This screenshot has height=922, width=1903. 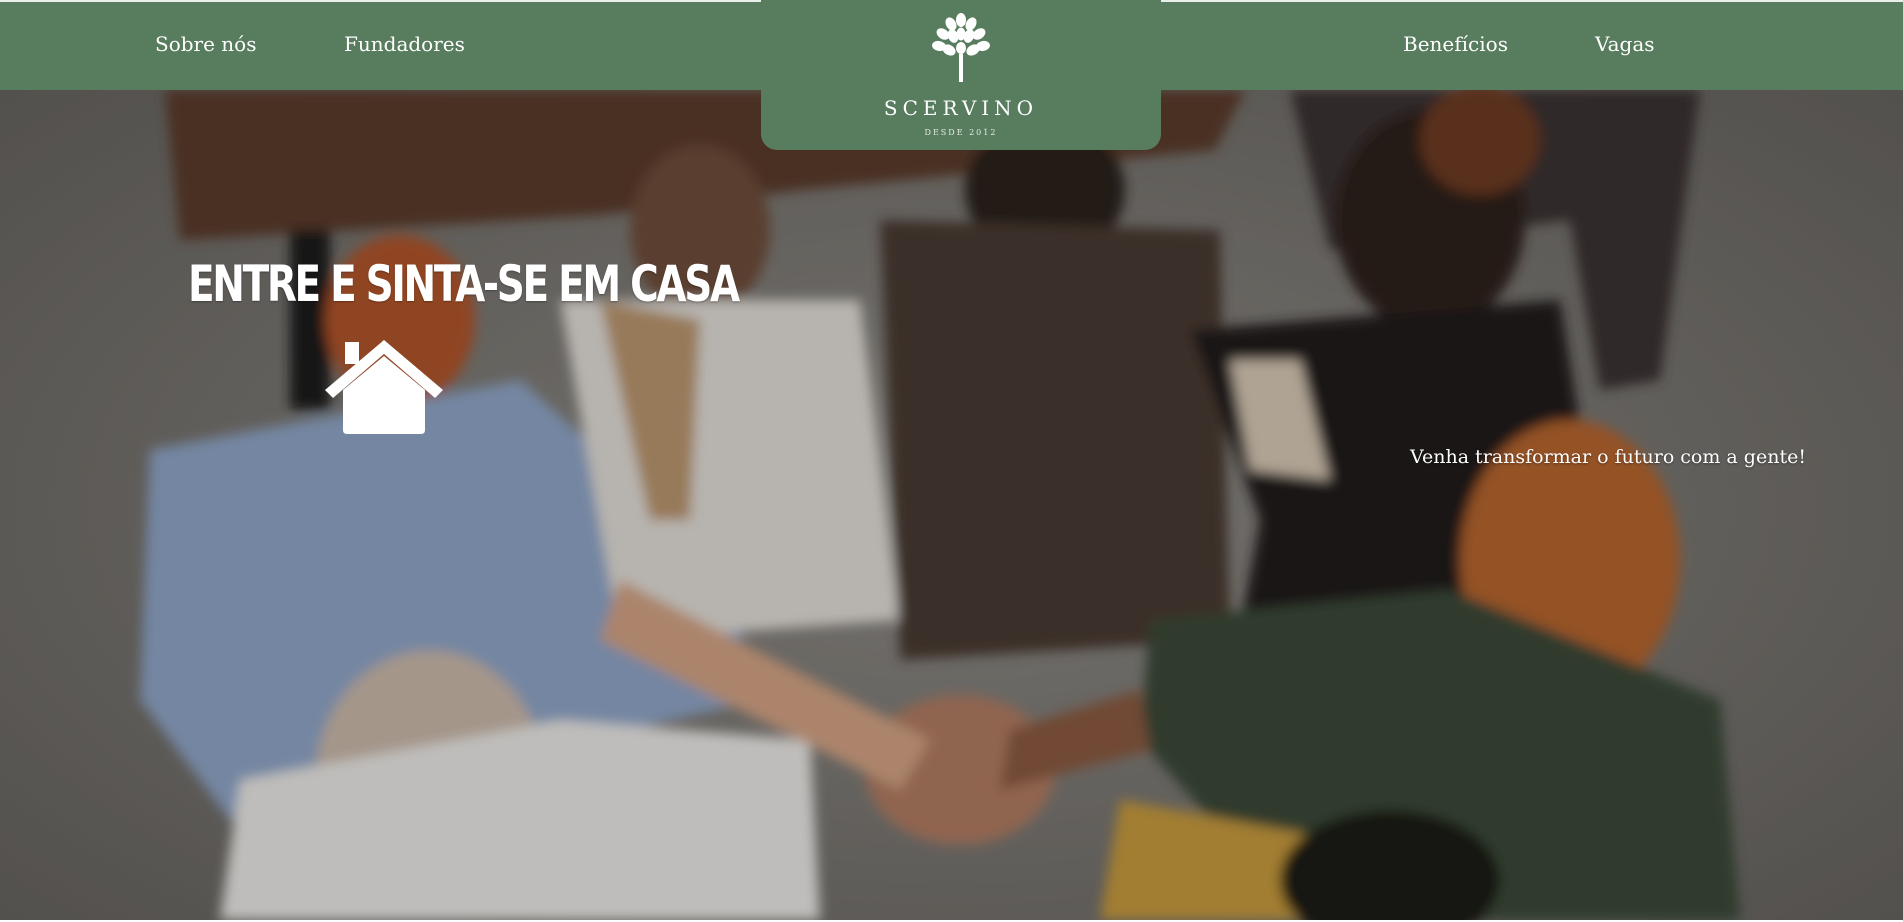 What do you see at coordinates (961, 132) in the screenshot?
I see `logo-since: DESDE 2012` at bounding box center [961, 132].